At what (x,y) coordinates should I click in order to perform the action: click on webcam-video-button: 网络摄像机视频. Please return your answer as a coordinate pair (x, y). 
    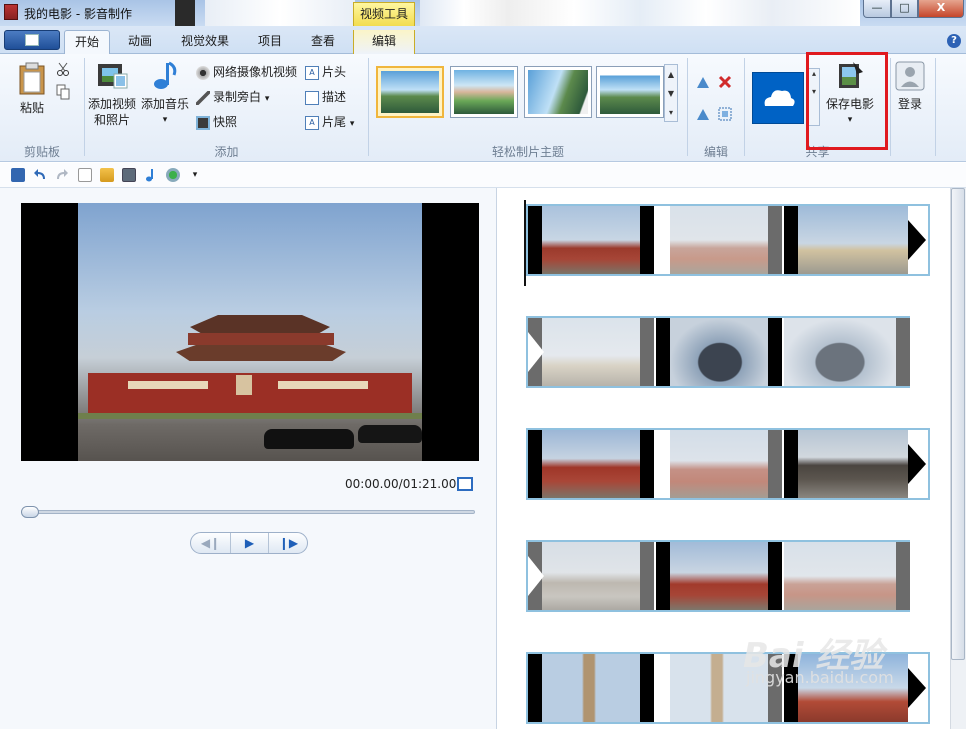
    Looking at the image, I should click on (246, 72).